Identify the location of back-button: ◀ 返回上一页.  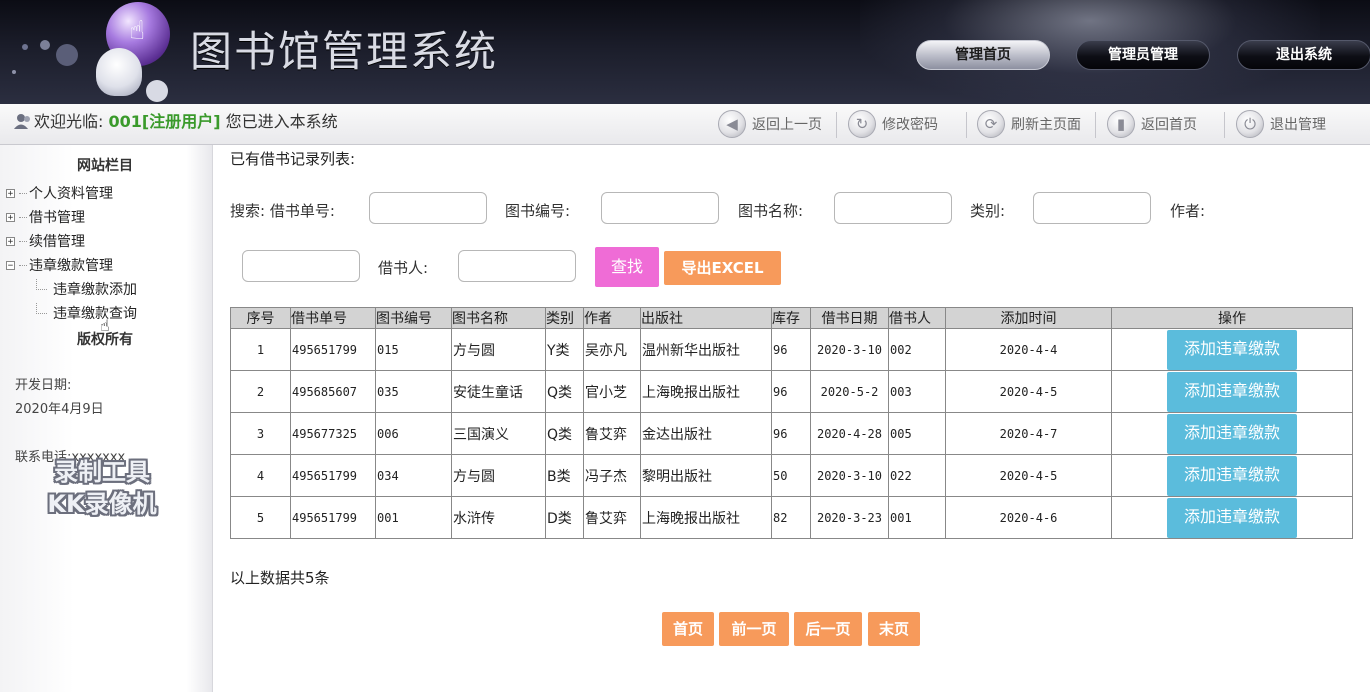
(770, 124).